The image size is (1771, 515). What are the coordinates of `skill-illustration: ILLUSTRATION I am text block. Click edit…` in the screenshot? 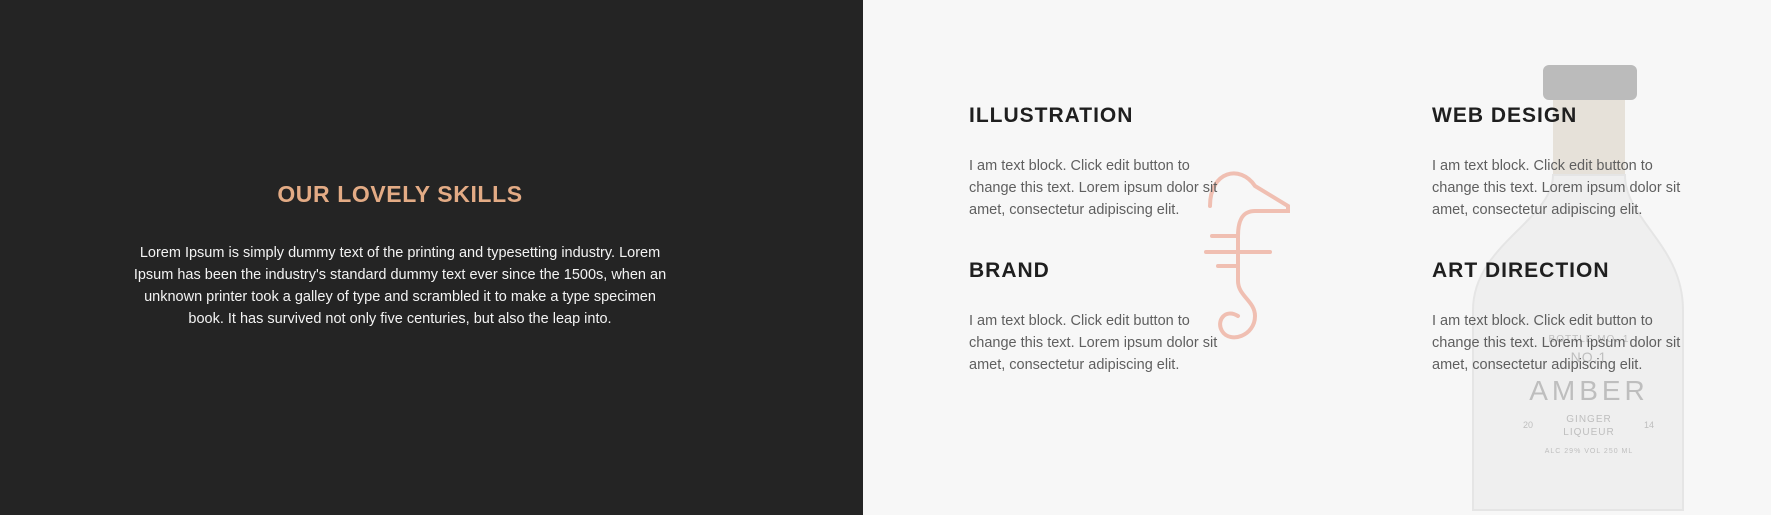 It's located at (1104, 161).